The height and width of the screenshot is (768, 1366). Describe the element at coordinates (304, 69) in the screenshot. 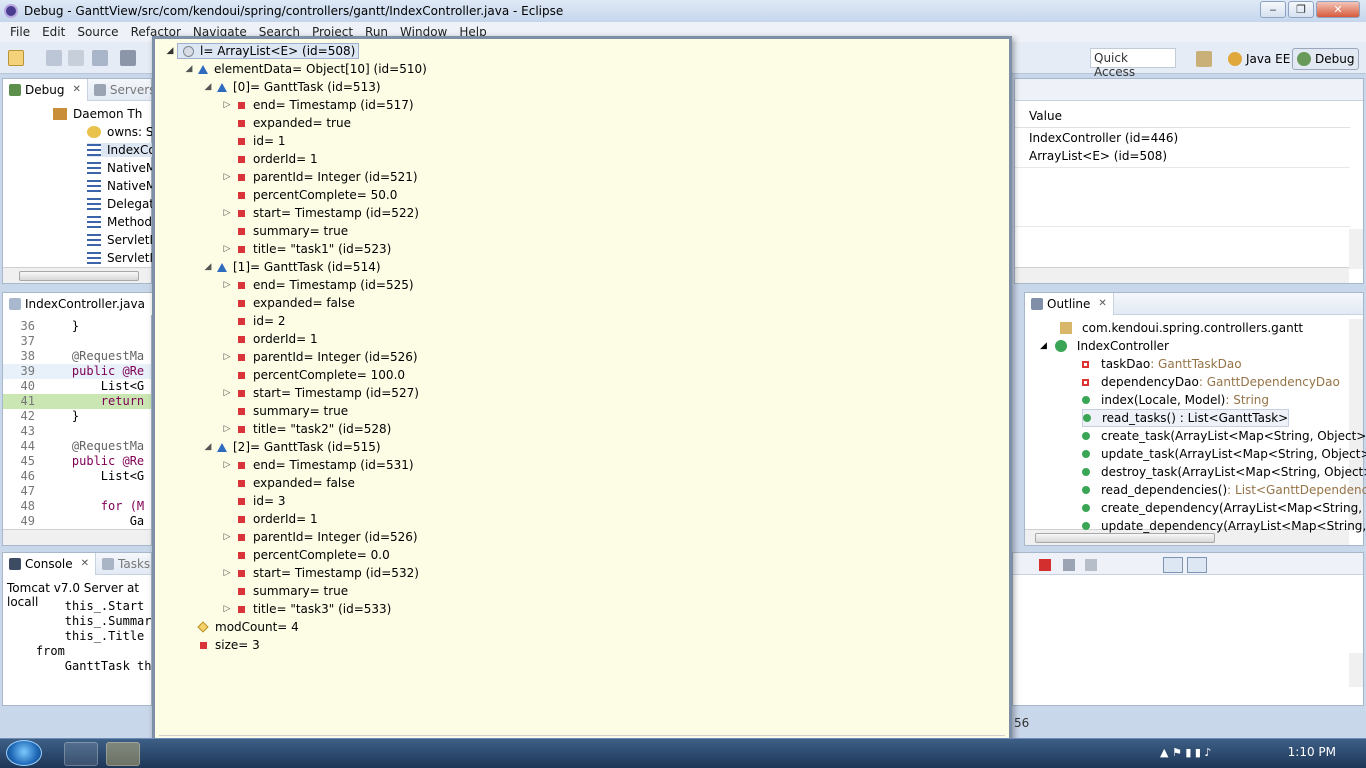

I see `variable-tree-row: ◢ elementData= Object[10] (id=510)` at that location.